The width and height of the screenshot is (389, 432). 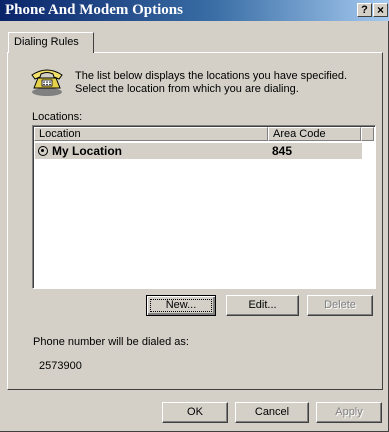 What do you see at coordinates (272, 412) in the screenshot?
I see `cancel-button: Cancel` at bounding box center [272, 412].